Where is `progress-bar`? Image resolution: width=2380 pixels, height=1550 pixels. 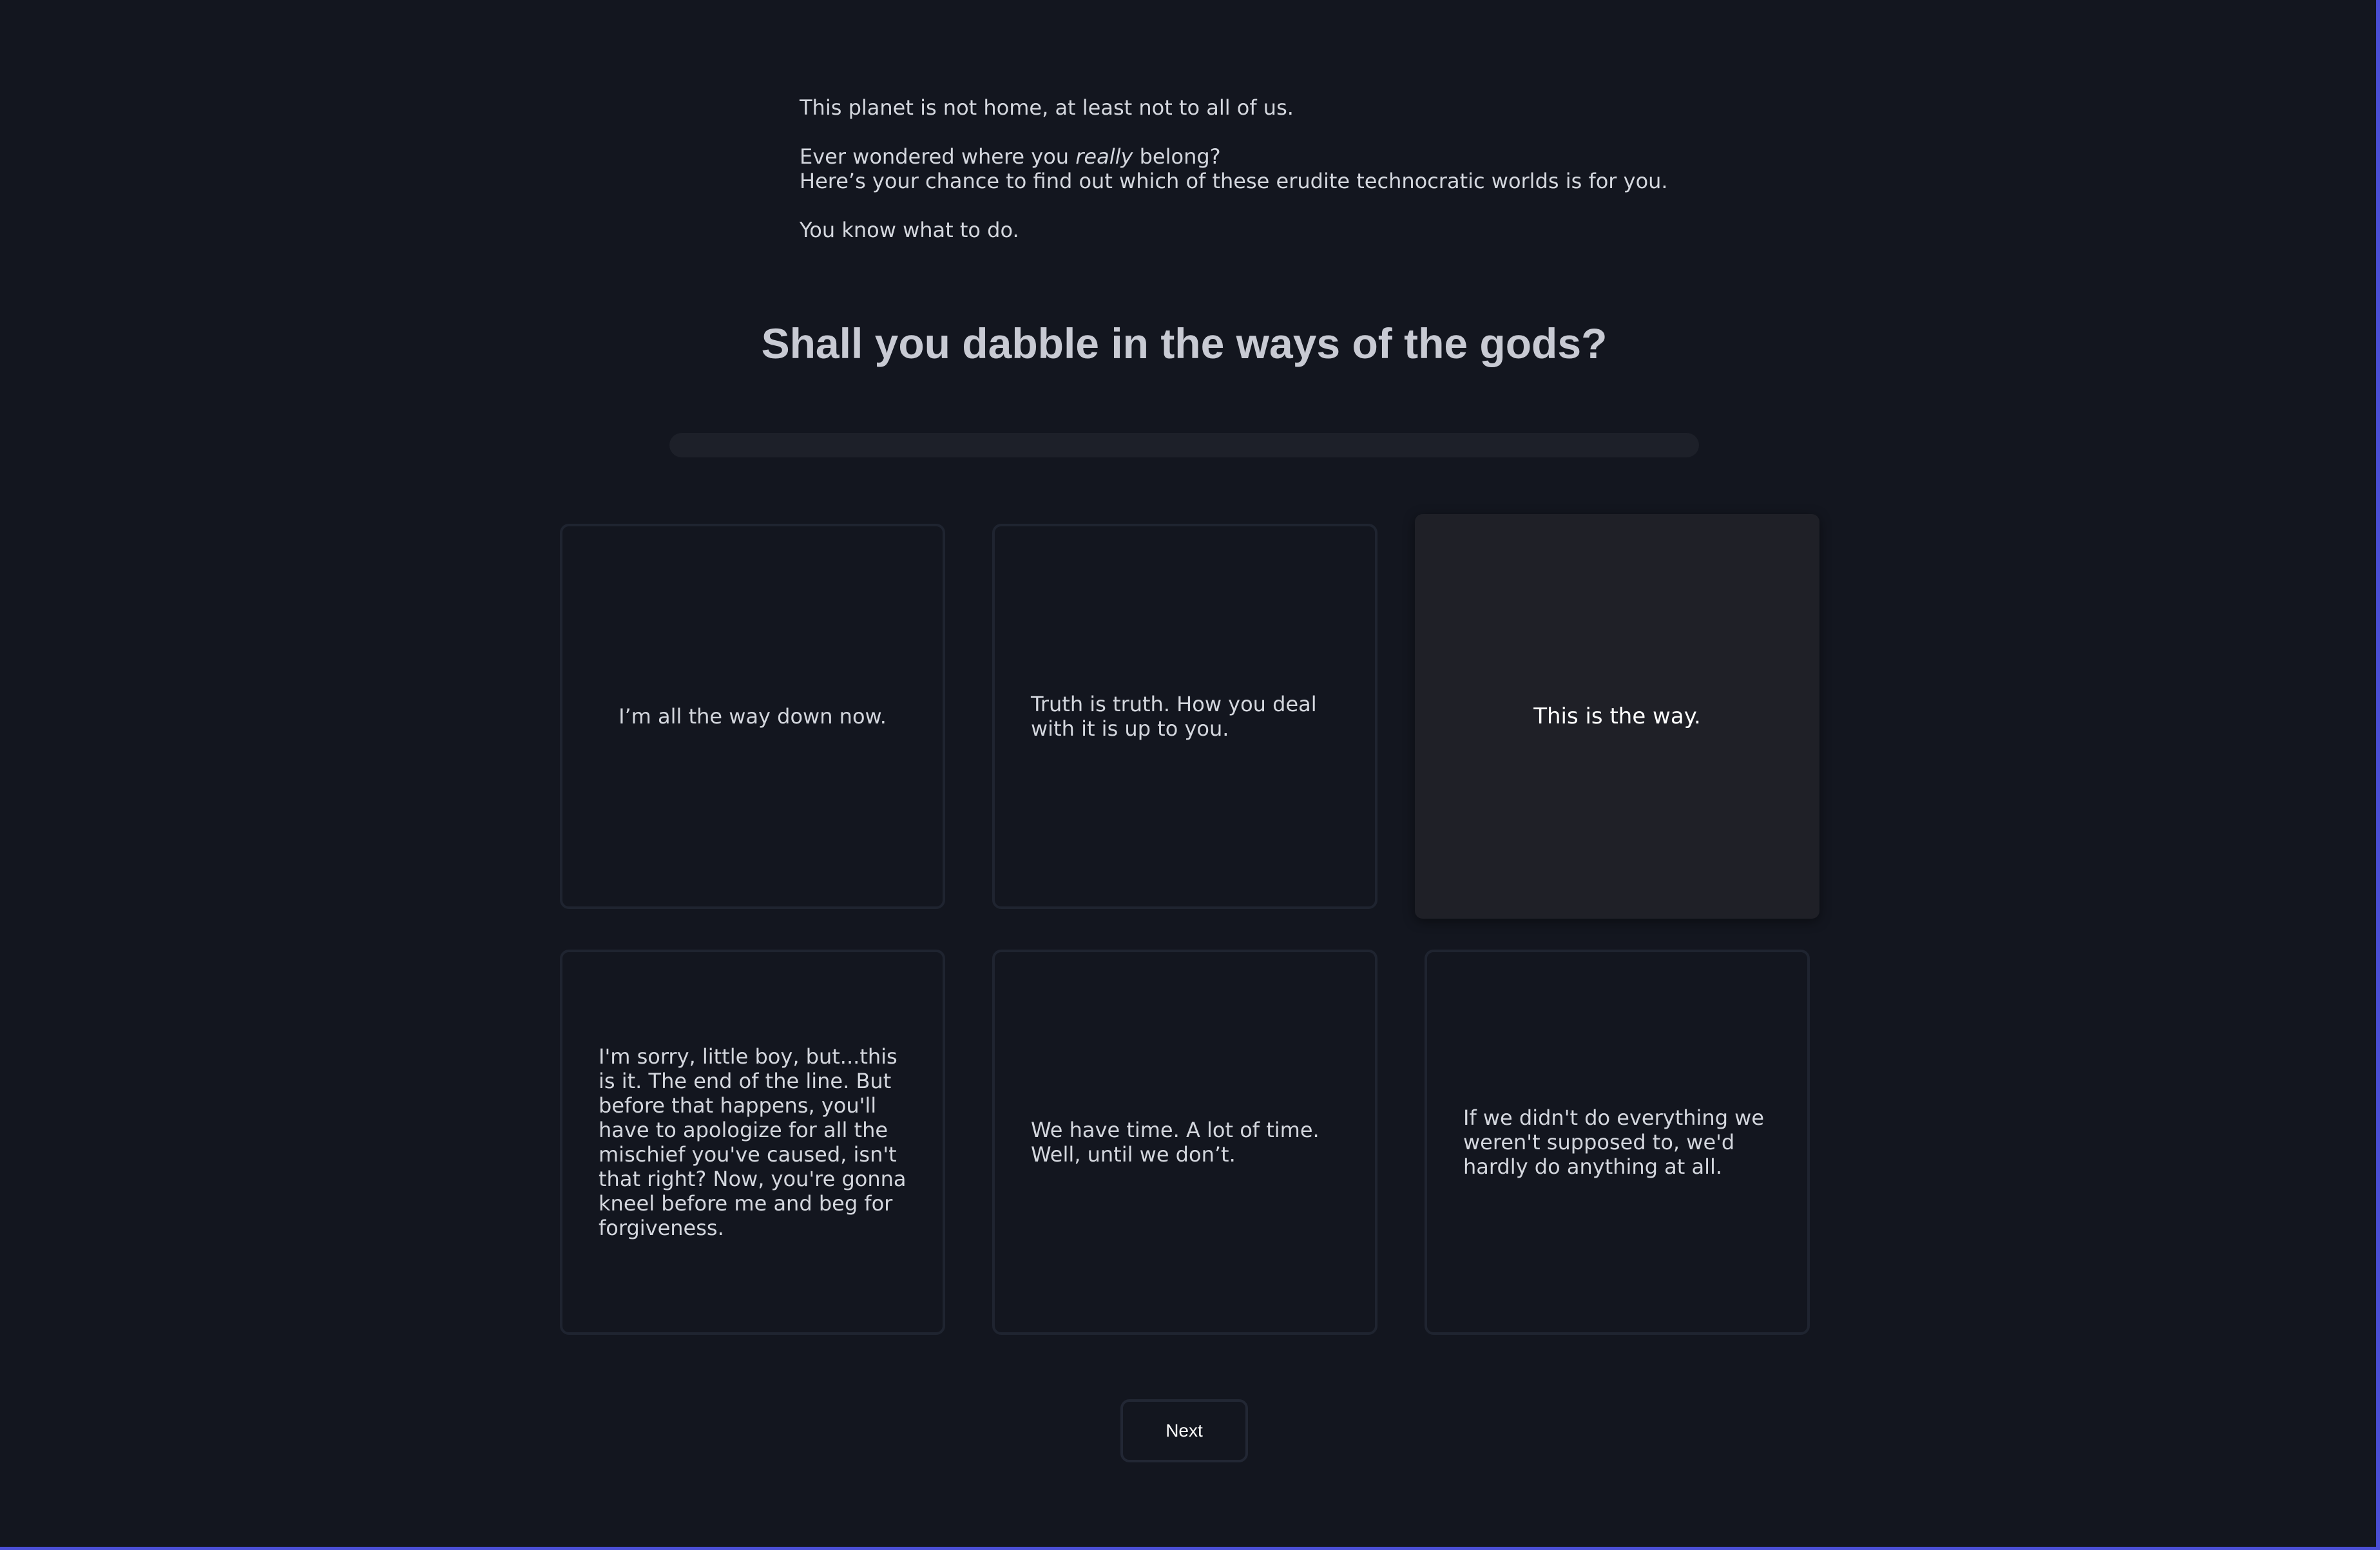 progress-bar is located at coordinates (1184, 445).